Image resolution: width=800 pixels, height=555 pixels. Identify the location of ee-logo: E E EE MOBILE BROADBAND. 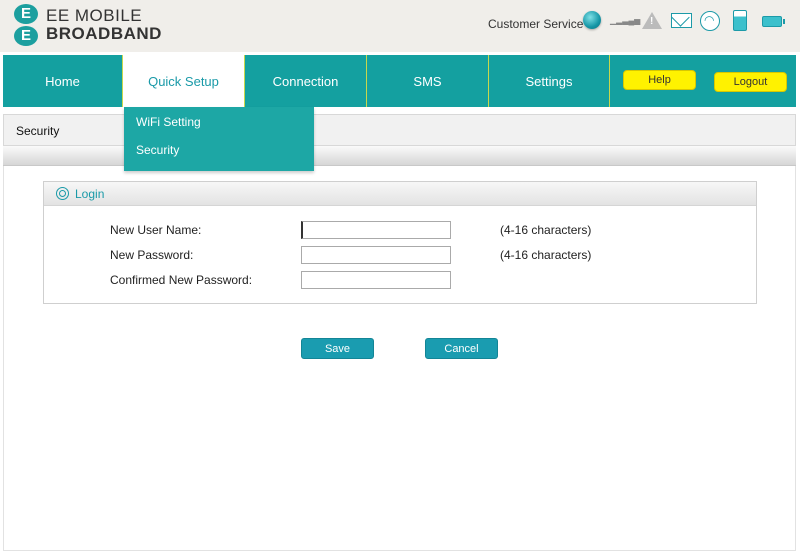
(87, 25).